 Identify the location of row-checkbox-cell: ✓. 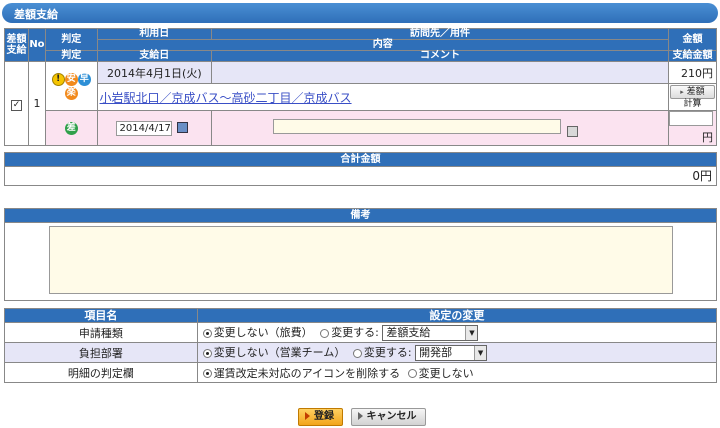
(16, 103).